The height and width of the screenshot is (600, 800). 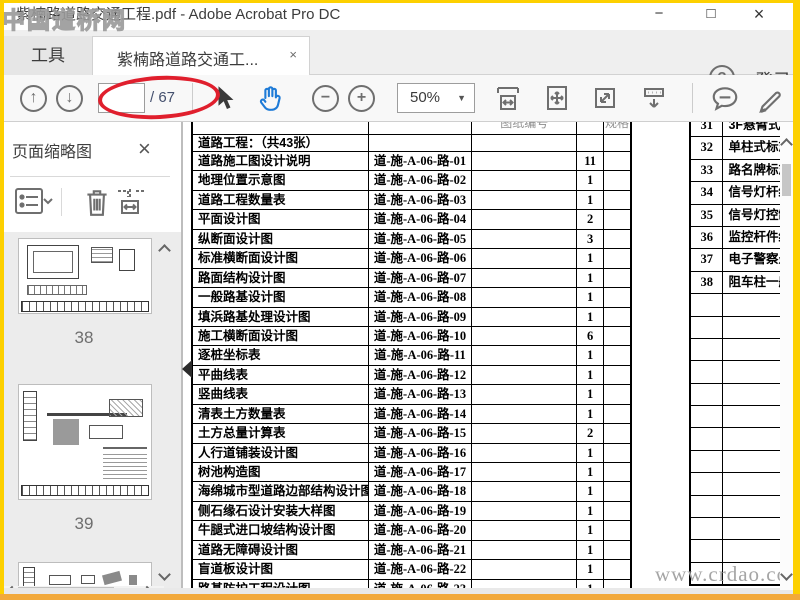 I want to click on panel-close-icon: ×, so click(x=144, y=149).